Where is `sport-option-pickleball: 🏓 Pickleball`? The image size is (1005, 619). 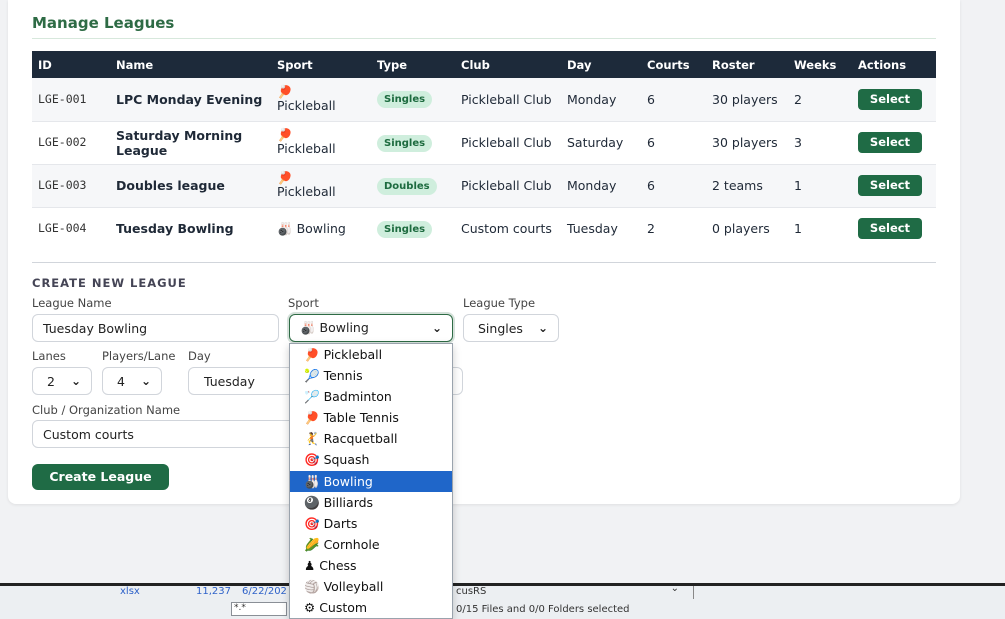 sport-option-pickleball: 🏓 Pickleball is located at coordinates (371, 354).